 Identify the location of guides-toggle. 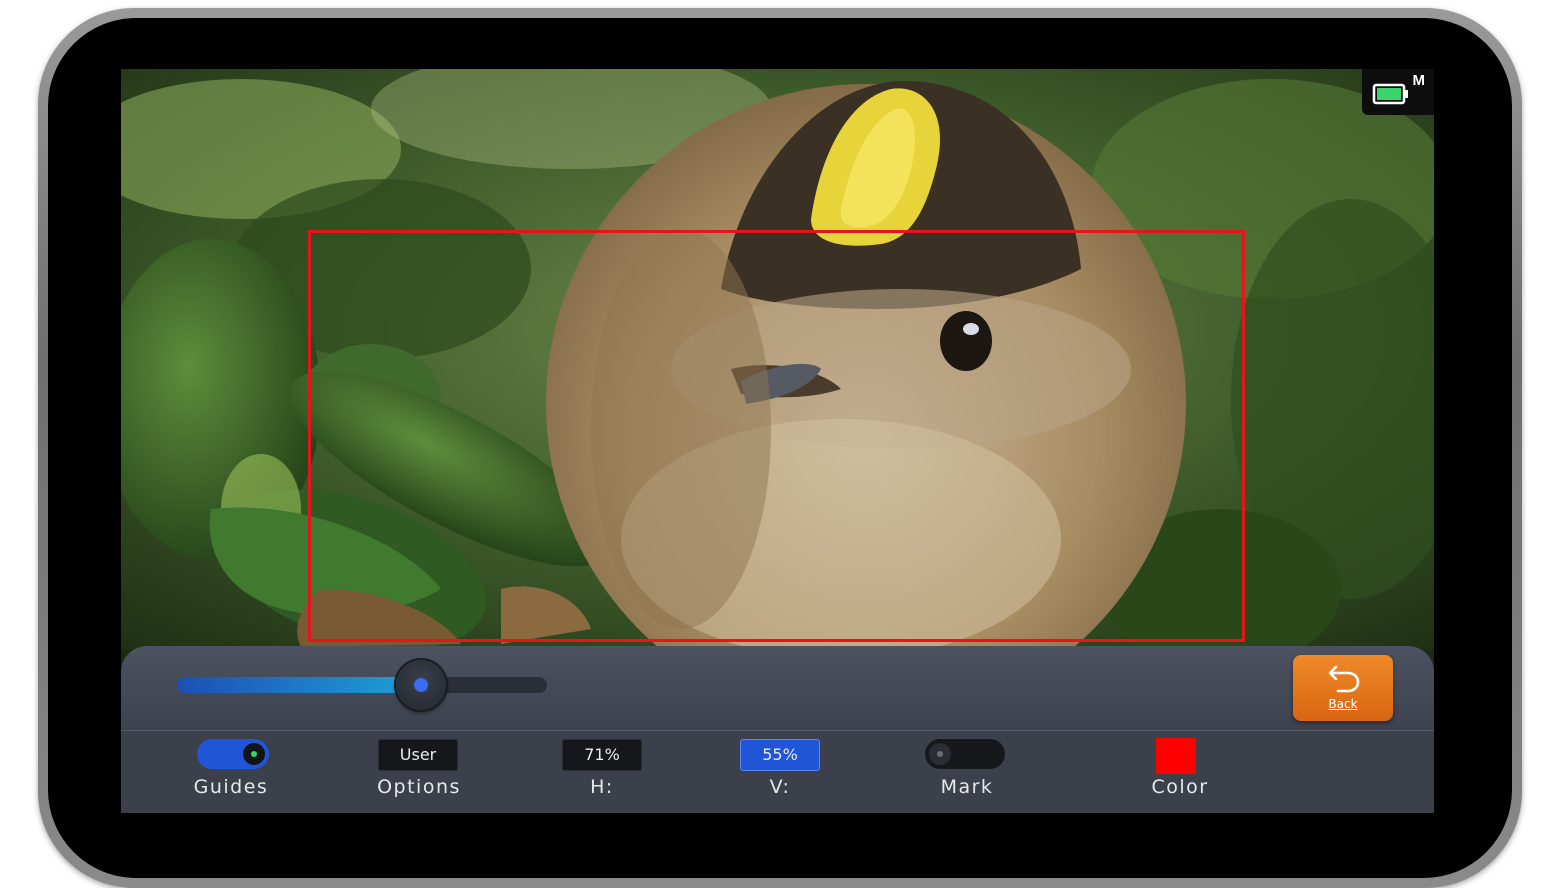
(233, 754).